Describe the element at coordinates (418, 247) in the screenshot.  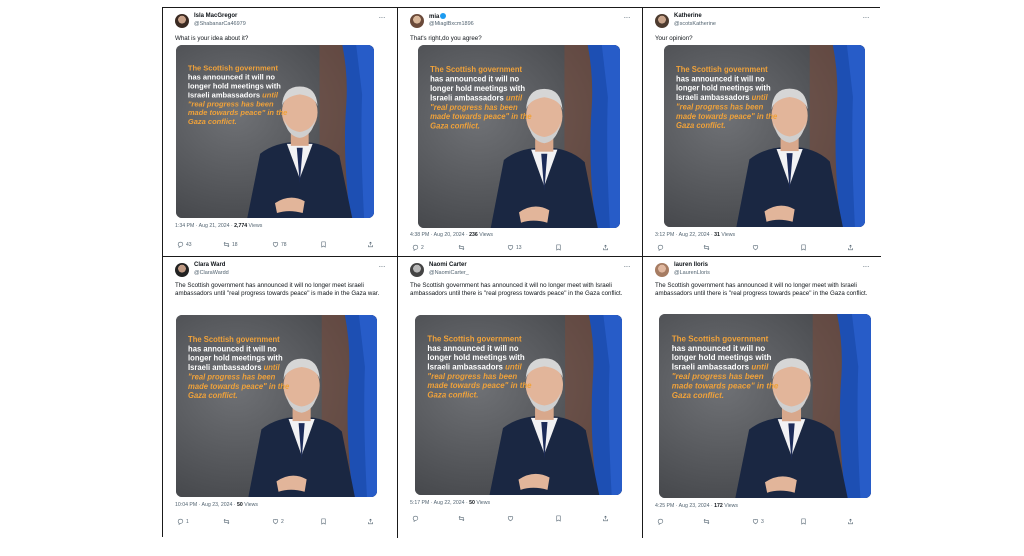
I see `reply-button: 2` at that location.